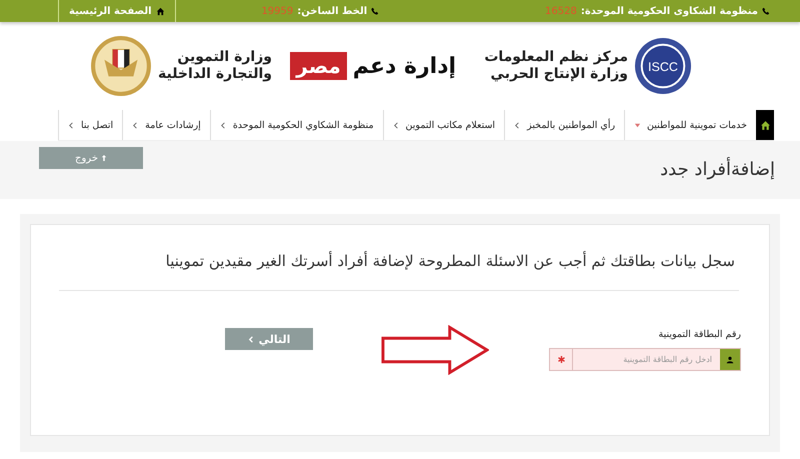  What do you see at coordinates (166, 125) in the screenshot?
I see `nav-item: إرشادات عامة` at bounding box center [166, 125].